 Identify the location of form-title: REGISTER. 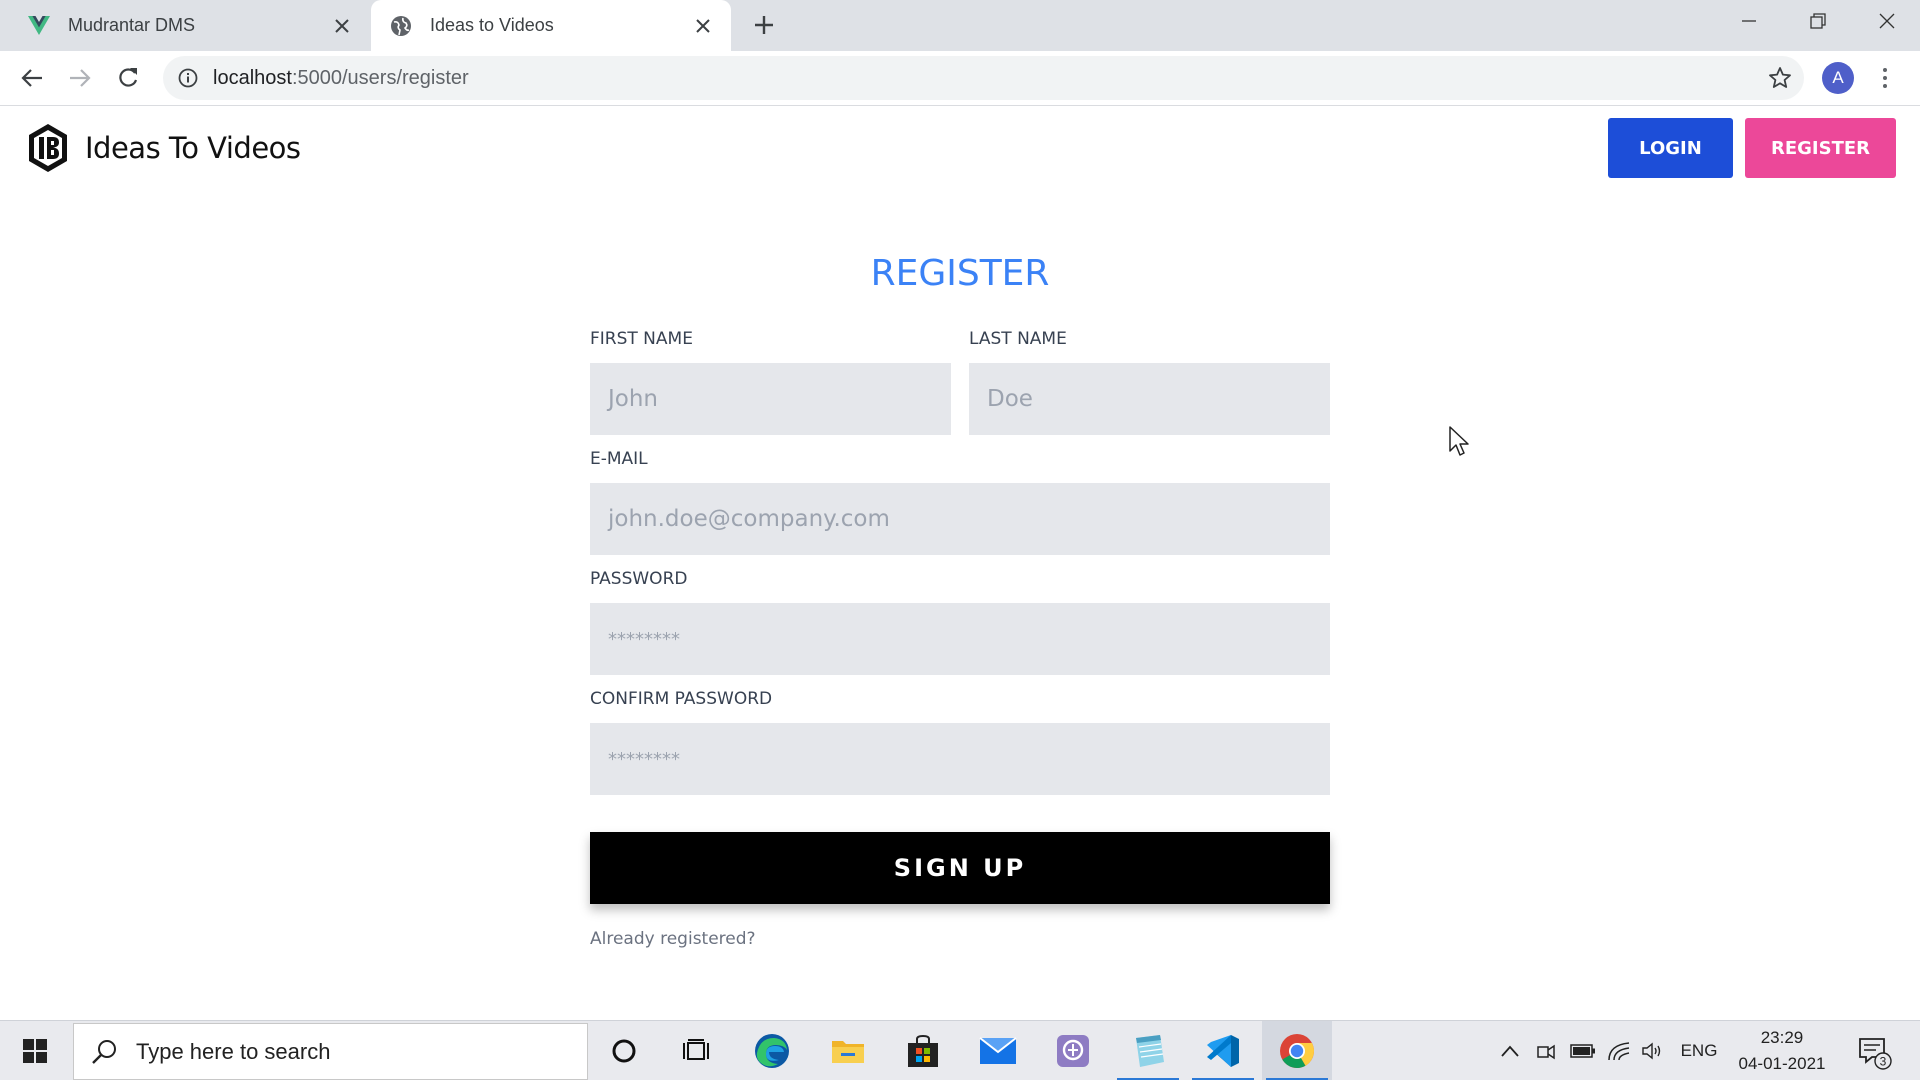
(960, 273).